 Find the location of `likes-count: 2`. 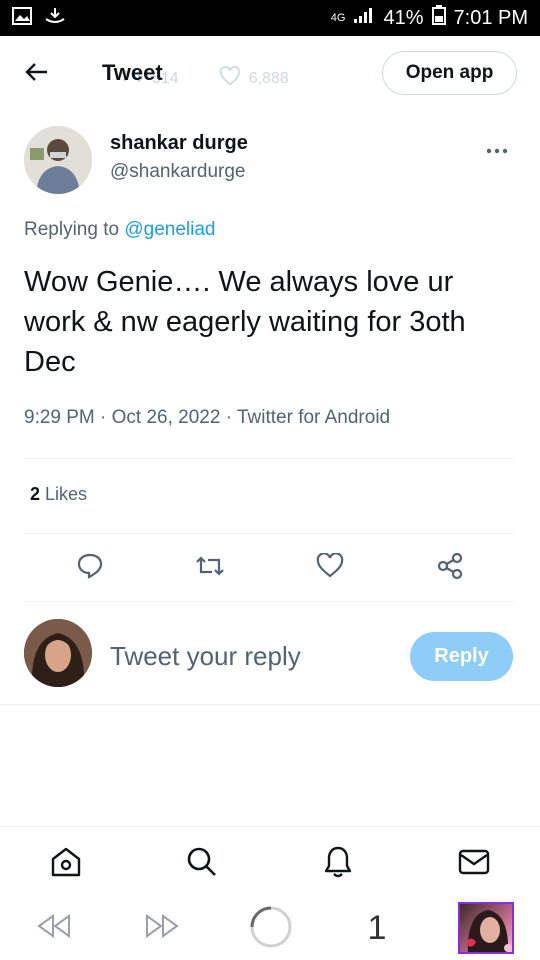

likes-count: 2 is located at coordinates (35, 494).